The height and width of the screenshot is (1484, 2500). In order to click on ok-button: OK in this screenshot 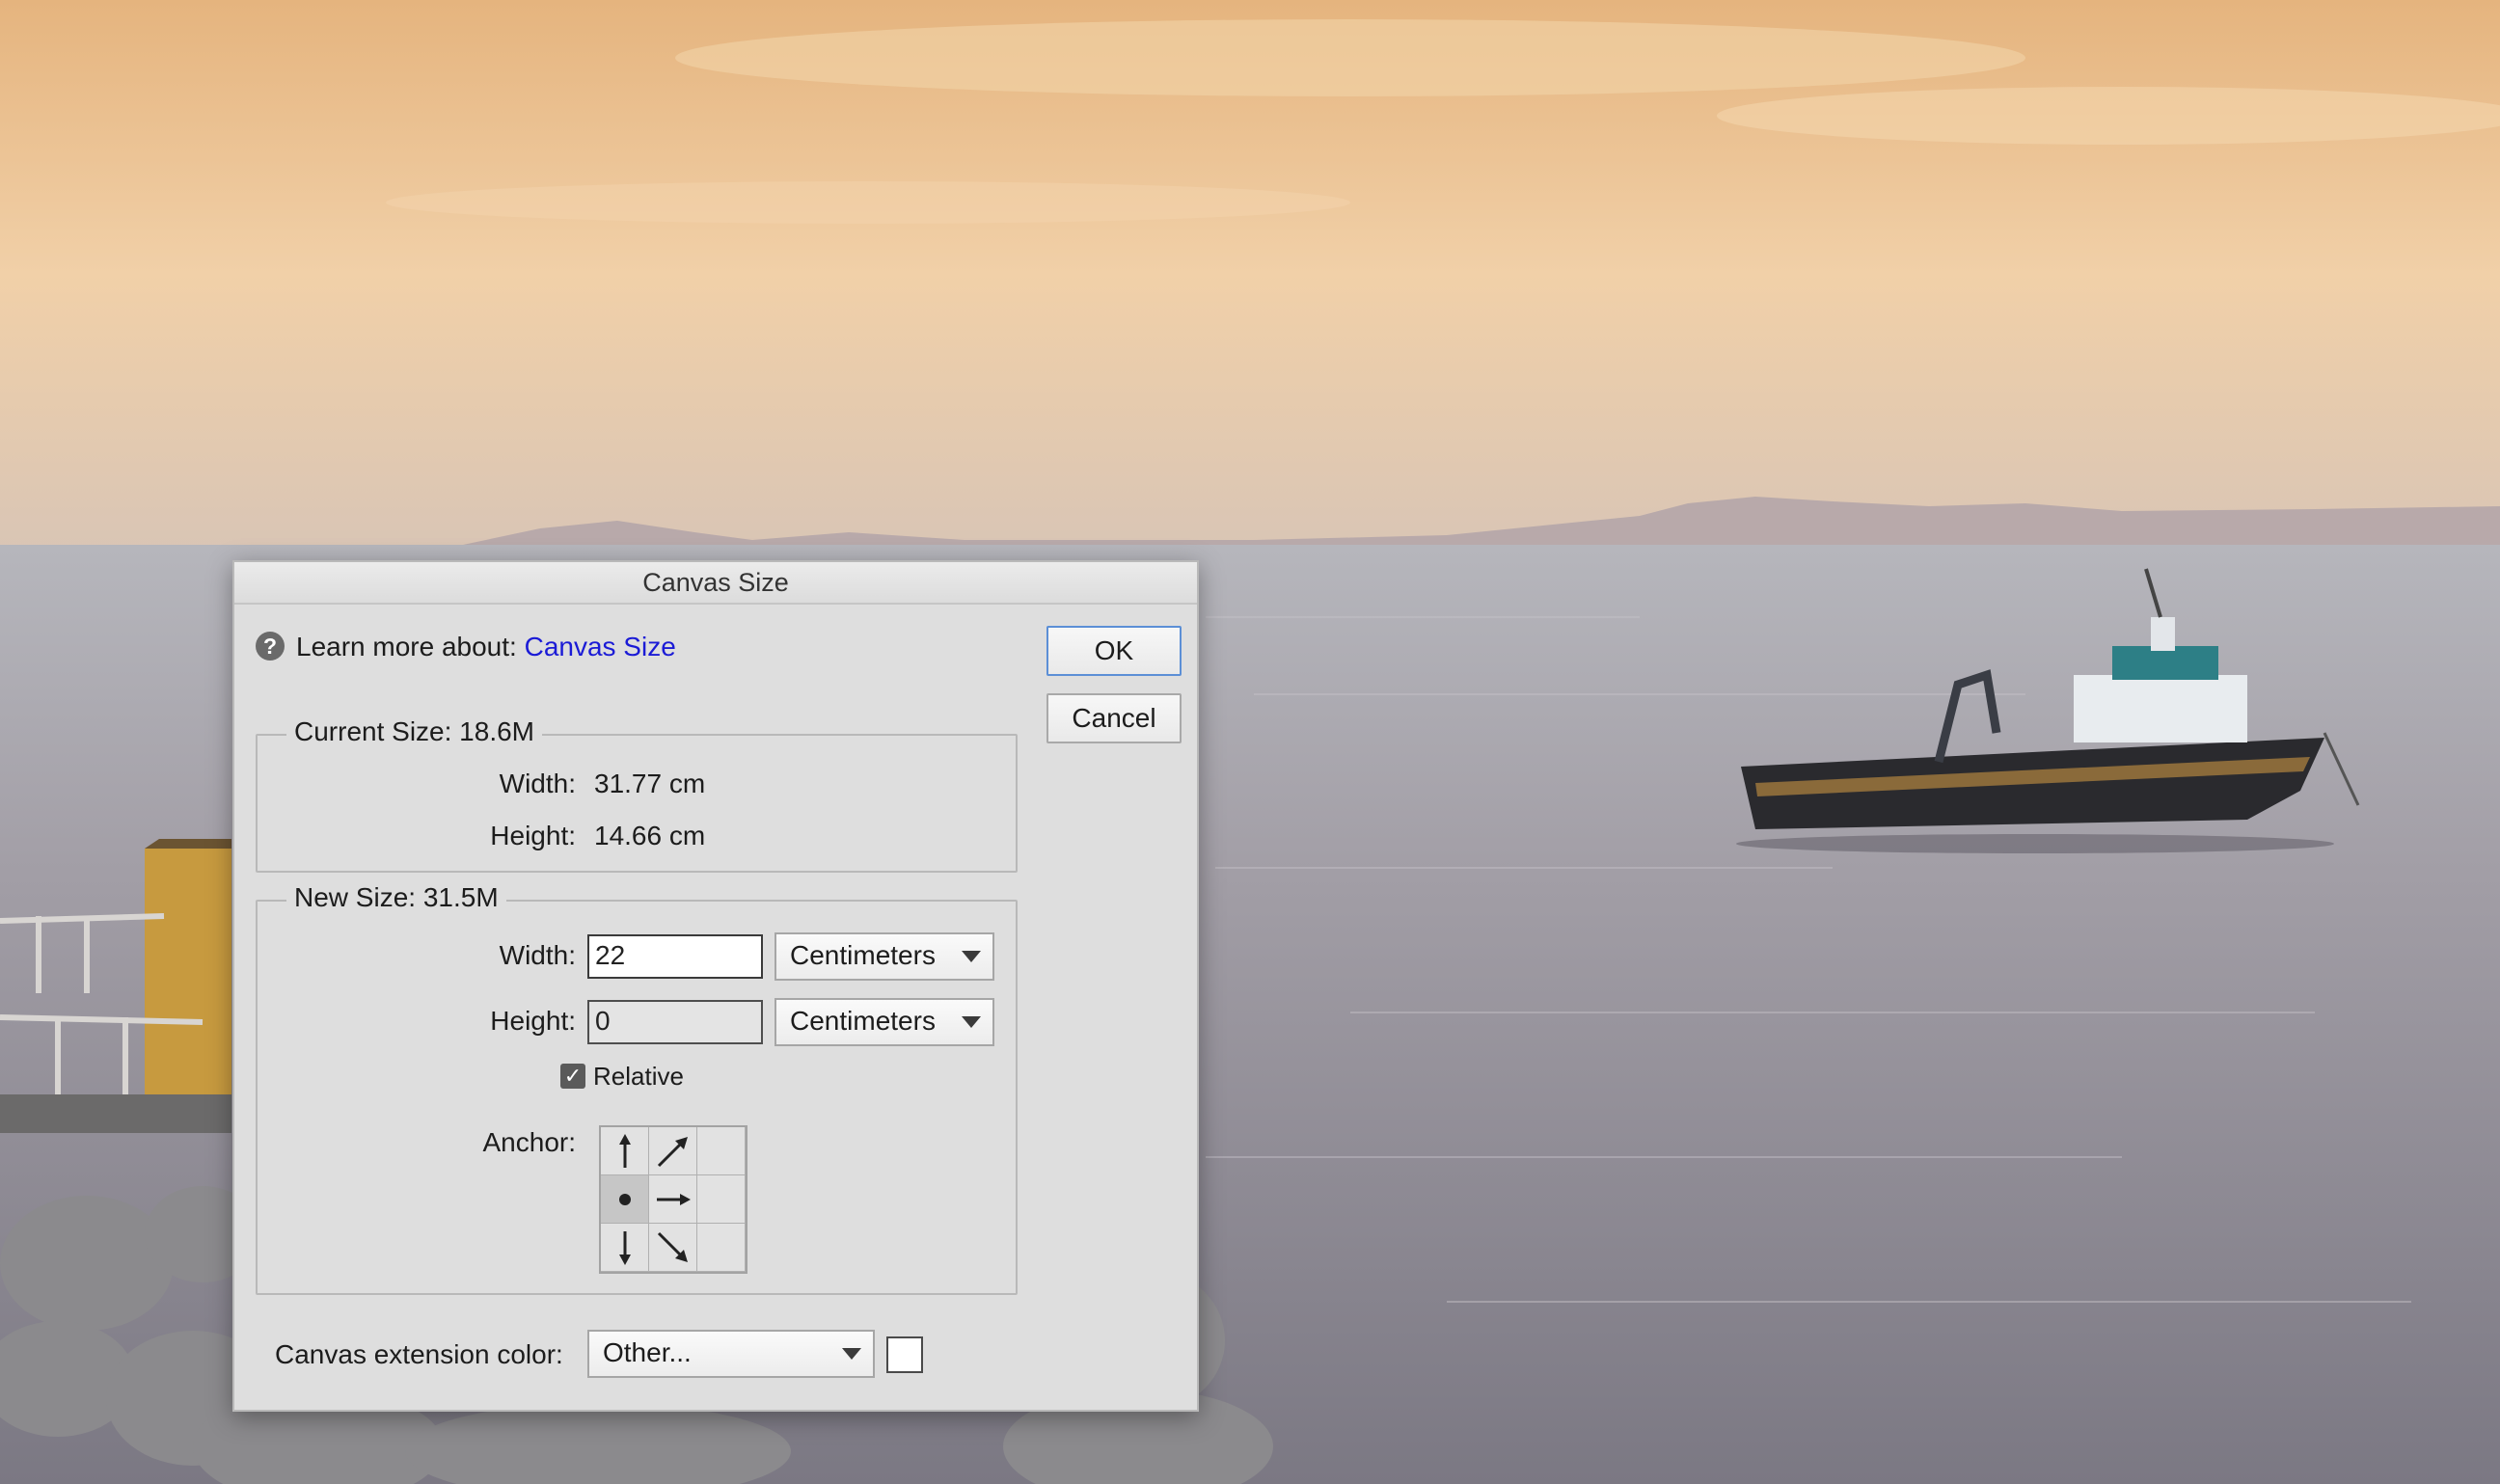, I will do `click(1114, 651)`.